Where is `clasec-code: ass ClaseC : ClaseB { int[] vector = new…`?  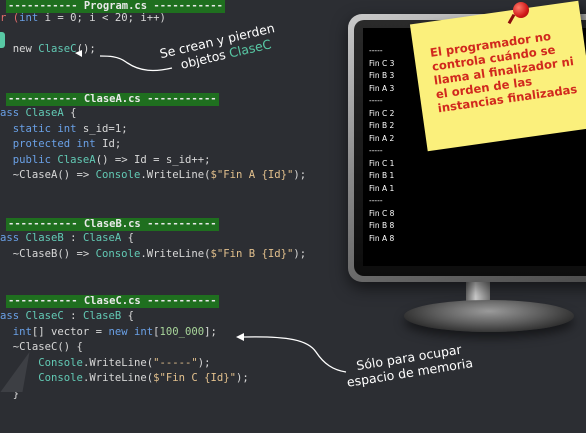 clasec-code: ass ClaseC : ClaseB { int[] vector = new… is located at coordinates (124, 355).